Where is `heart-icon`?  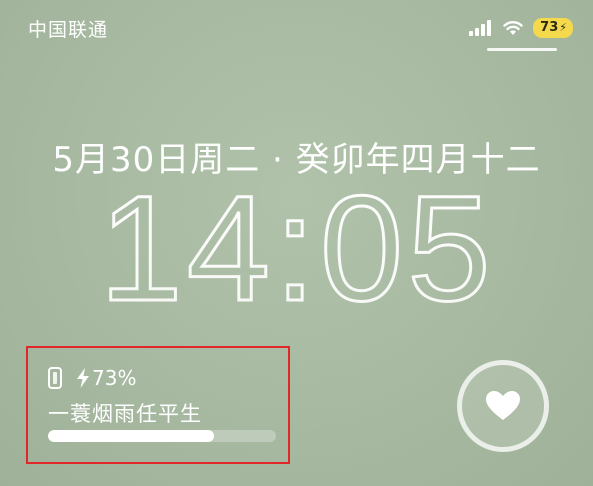
heart-icon is located at coordinates (503, 406).